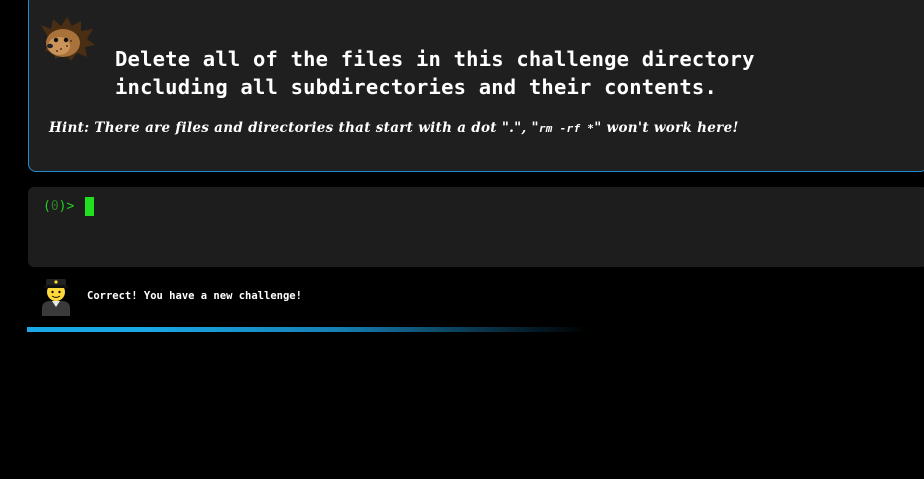  What do you see at coordinates (666, 128) in the screenshot?
I see `hint-suffix: " won't work here!` at bounding box center [666, 128].